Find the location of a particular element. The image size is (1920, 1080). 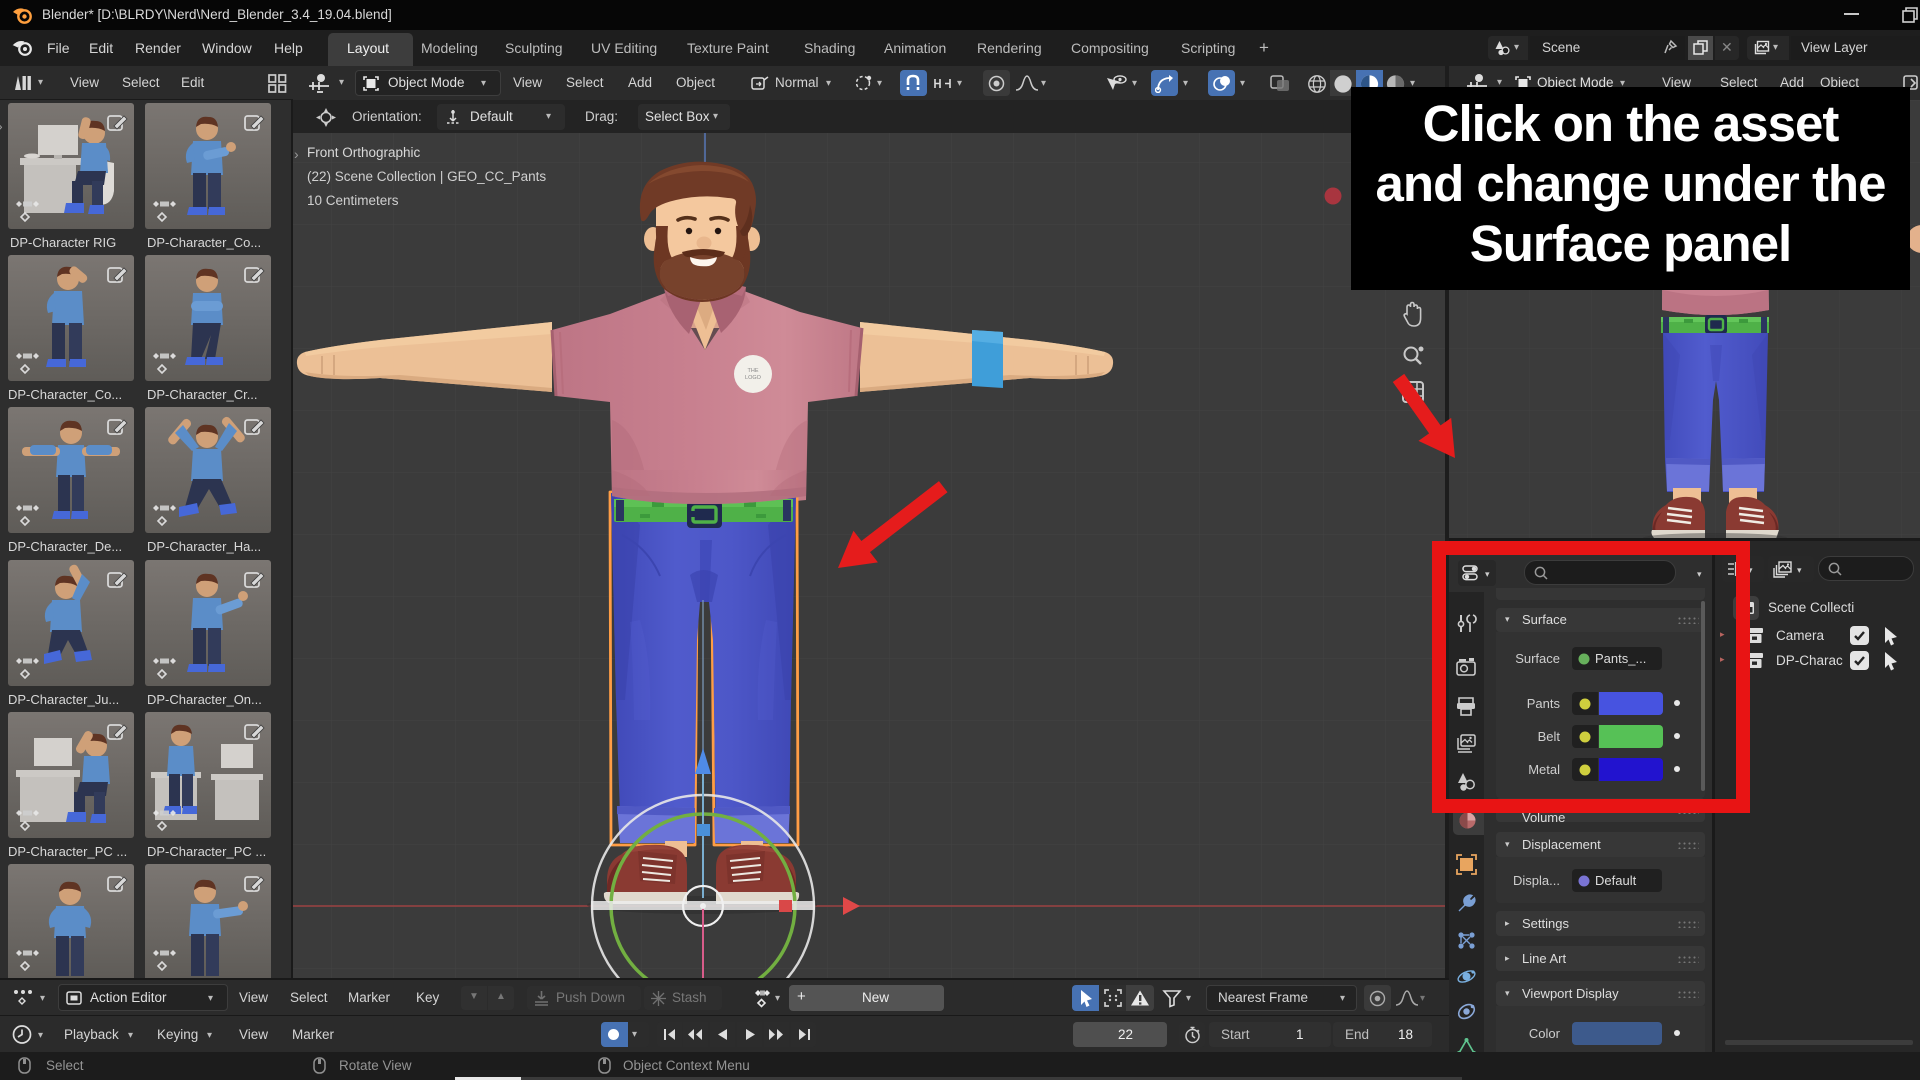

svg-text: LOGO is located at coordinates (753, 378).